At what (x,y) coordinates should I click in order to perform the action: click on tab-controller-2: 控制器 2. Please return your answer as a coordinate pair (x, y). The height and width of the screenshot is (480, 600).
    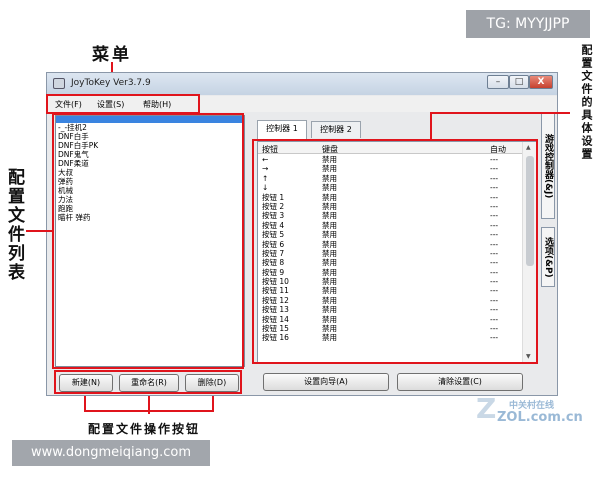
    Looking at the image, I should click on (336, 129).